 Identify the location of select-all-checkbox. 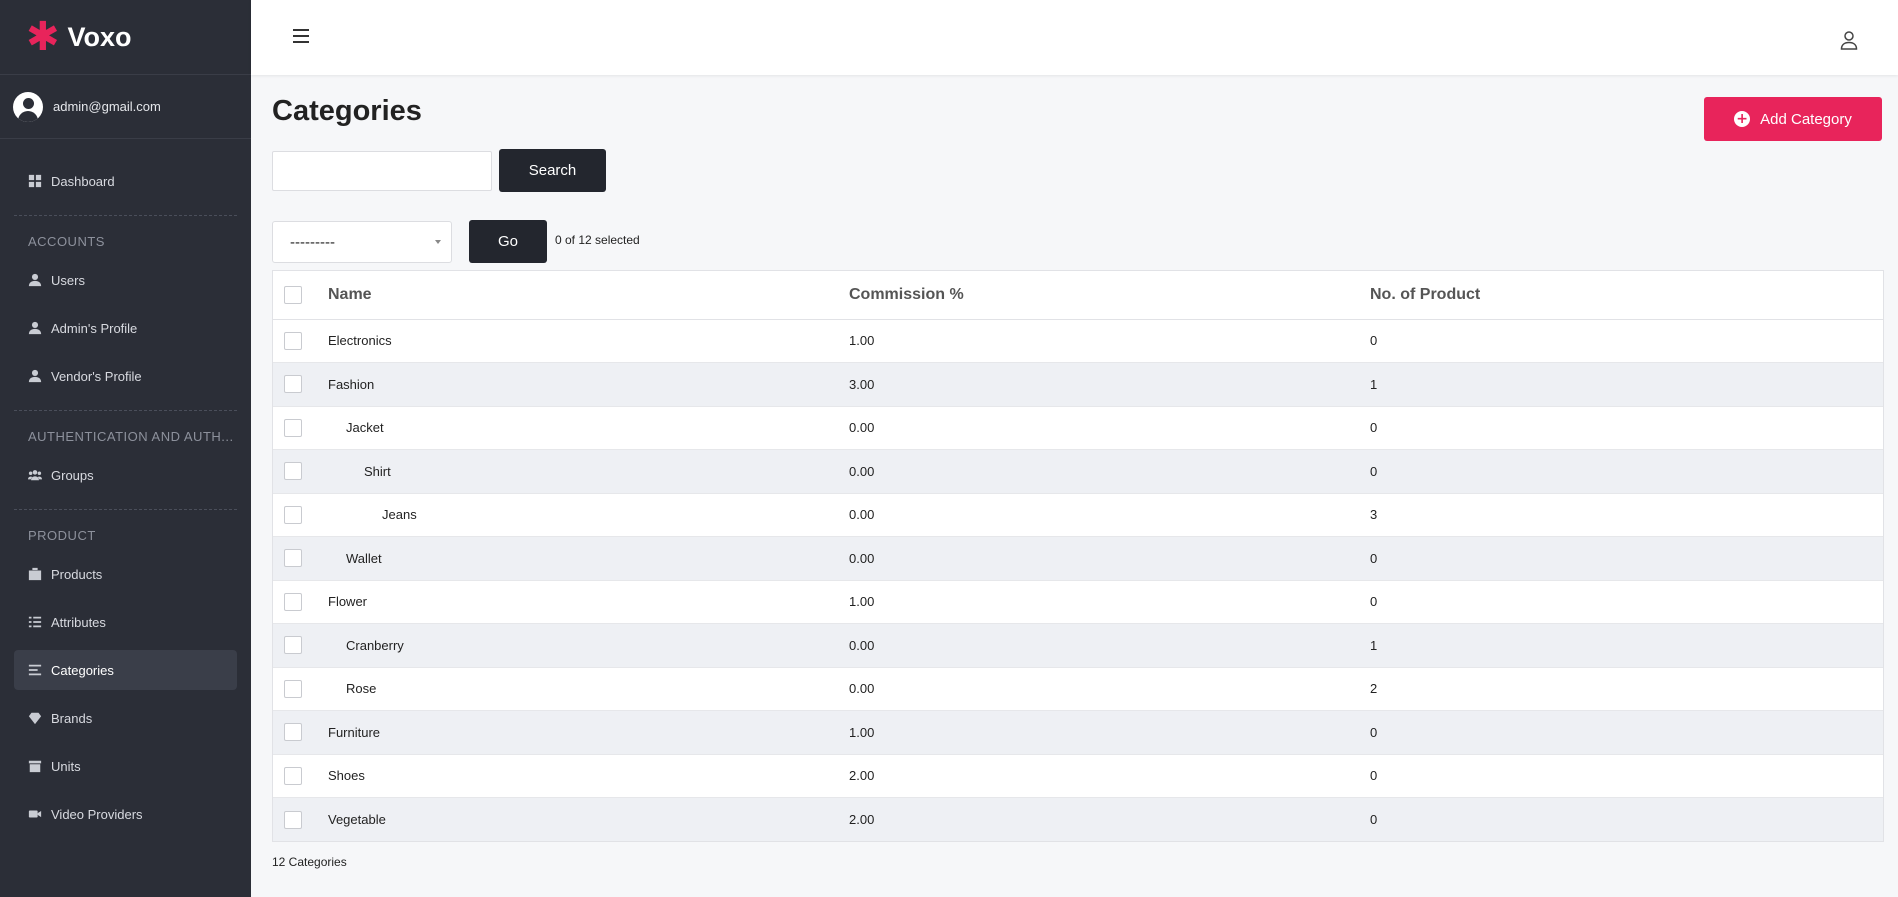
(293, 294).